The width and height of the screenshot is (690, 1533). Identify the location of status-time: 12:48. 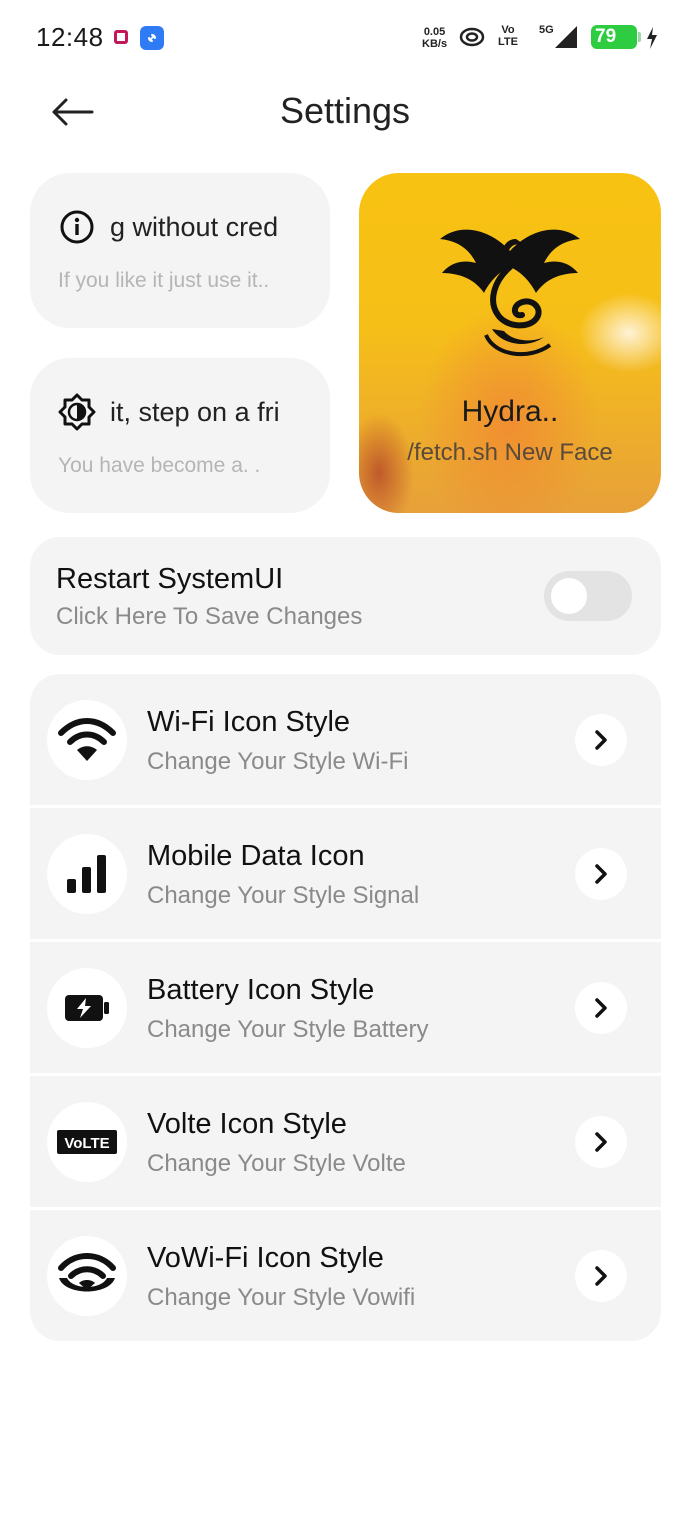
(70, 37).